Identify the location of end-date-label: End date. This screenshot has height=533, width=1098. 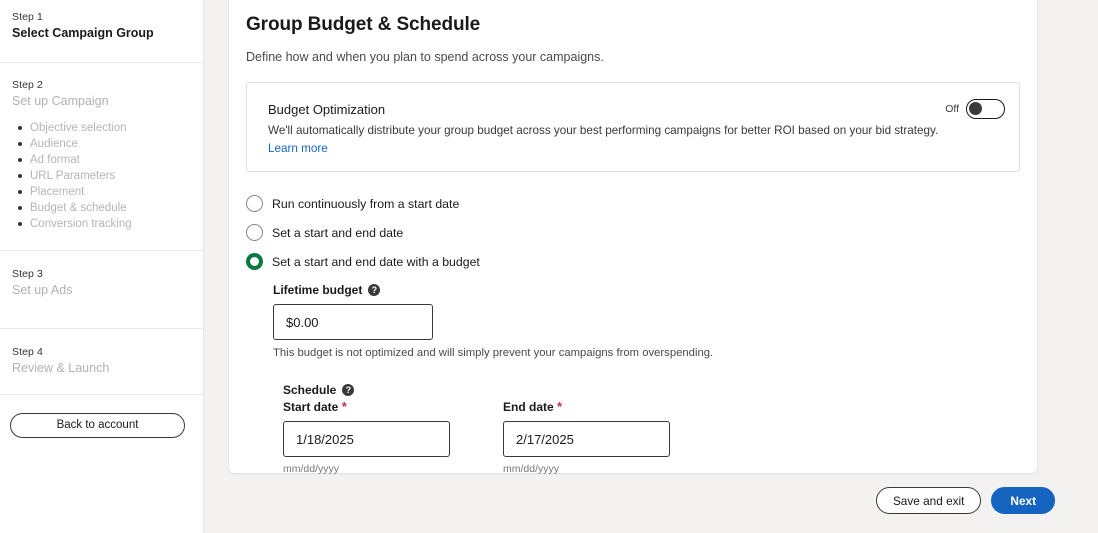
(528, 407).